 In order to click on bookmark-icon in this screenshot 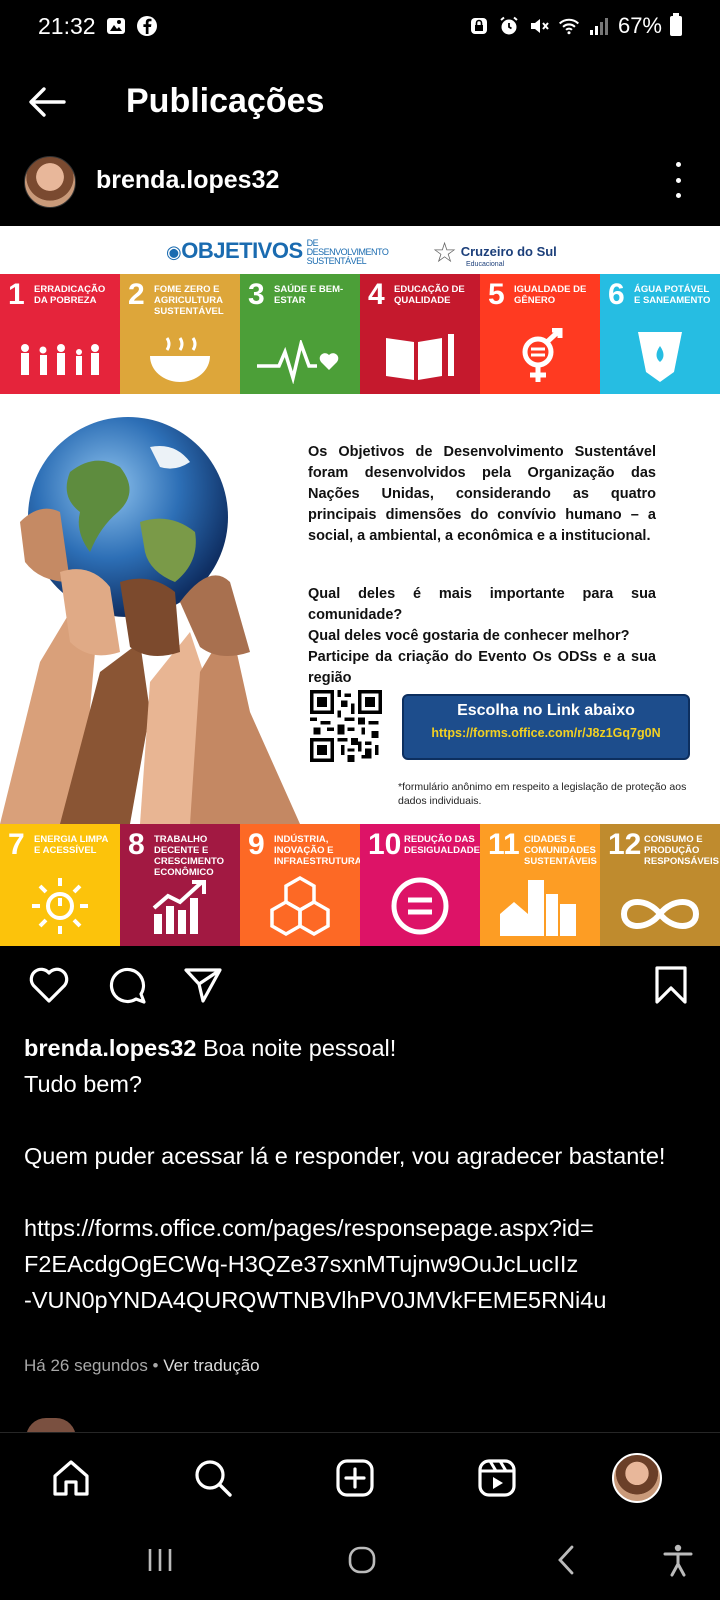, I will do `click(671, 985)`.